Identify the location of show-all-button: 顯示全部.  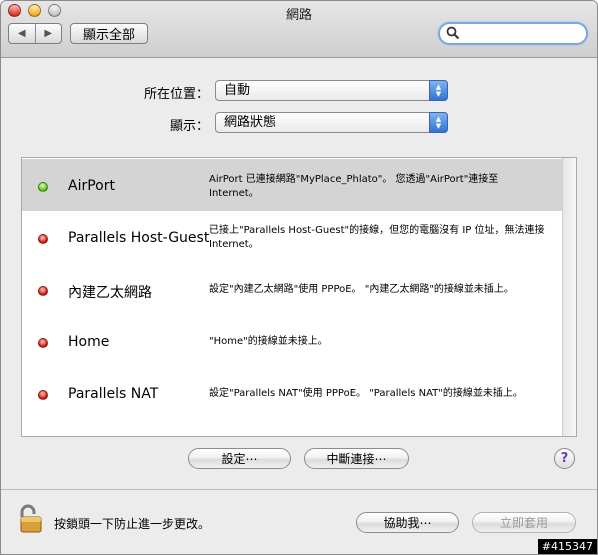
(109, 33).